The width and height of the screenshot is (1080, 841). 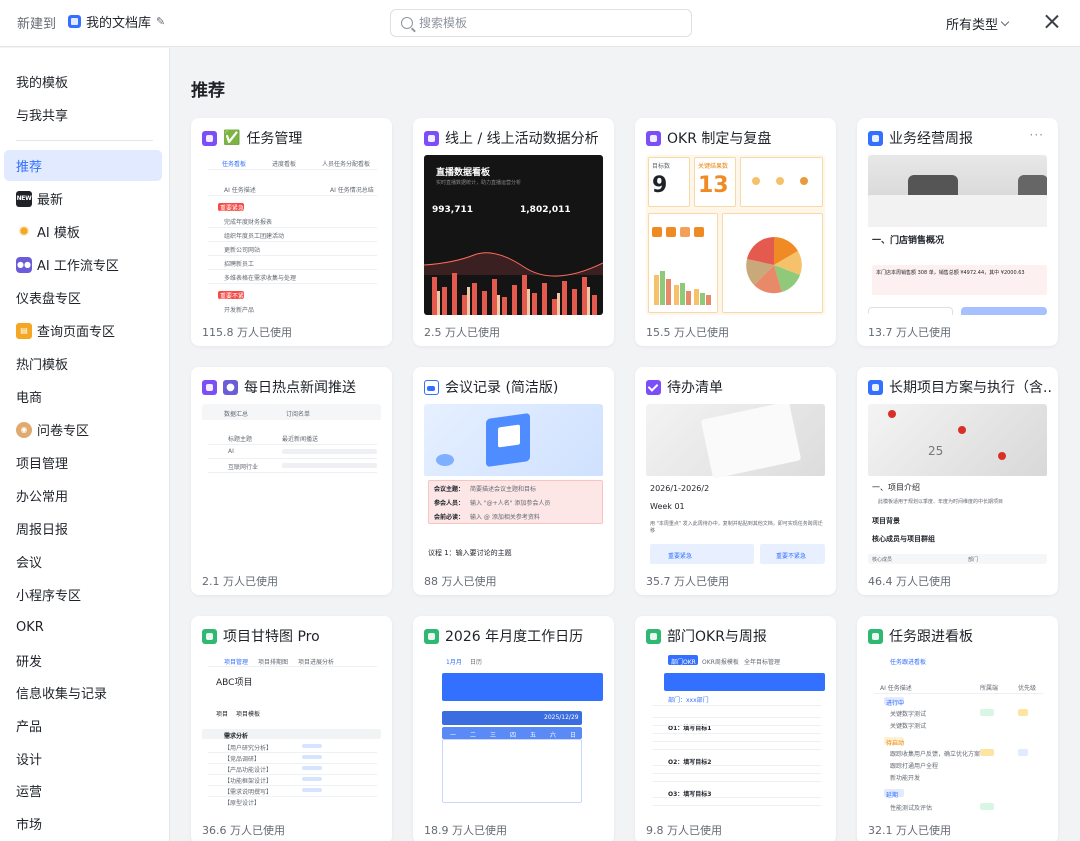 What do you see at coordinates (83, 725) in the screenshot?
I see `sidebar-item-product: 产品` at bounding box center [83, 725].